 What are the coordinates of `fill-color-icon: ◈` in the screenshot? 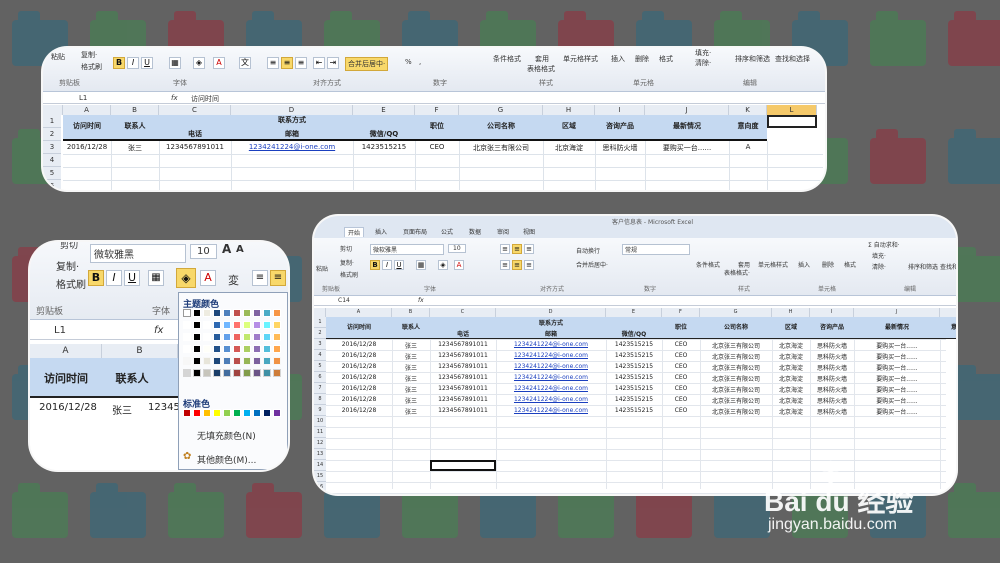 It's located at (443, 265).